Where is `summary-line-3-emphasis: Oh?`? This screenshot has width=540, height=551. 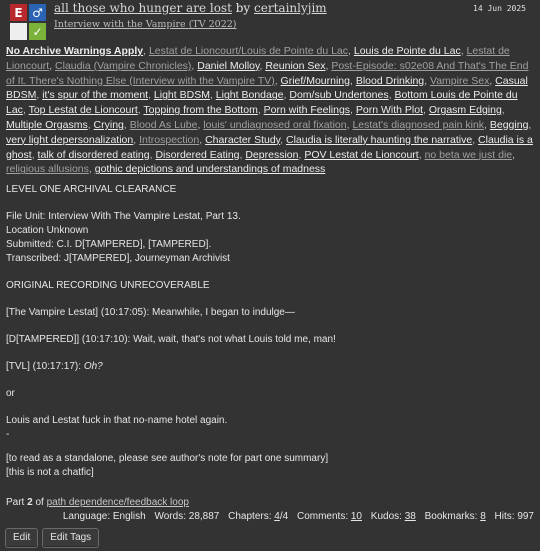
summary-line-3-emphasis: Oh? is located at coordinates (93, 367).